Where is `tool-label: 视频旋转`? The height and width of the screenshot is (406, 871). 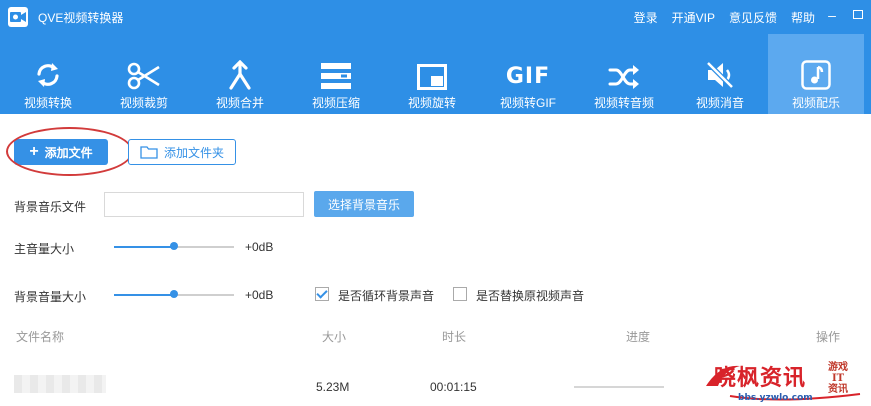
tool-label: 视频旋转 is located at coordinates (431, 103).